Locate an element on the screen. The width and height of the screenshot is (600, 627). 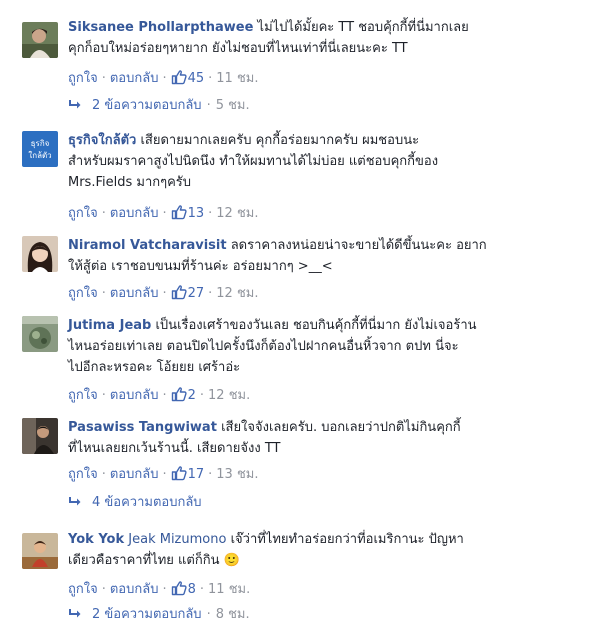
view-replies-link: 4 ข้อความตอบกลับ is located at coordinates (135, 503).